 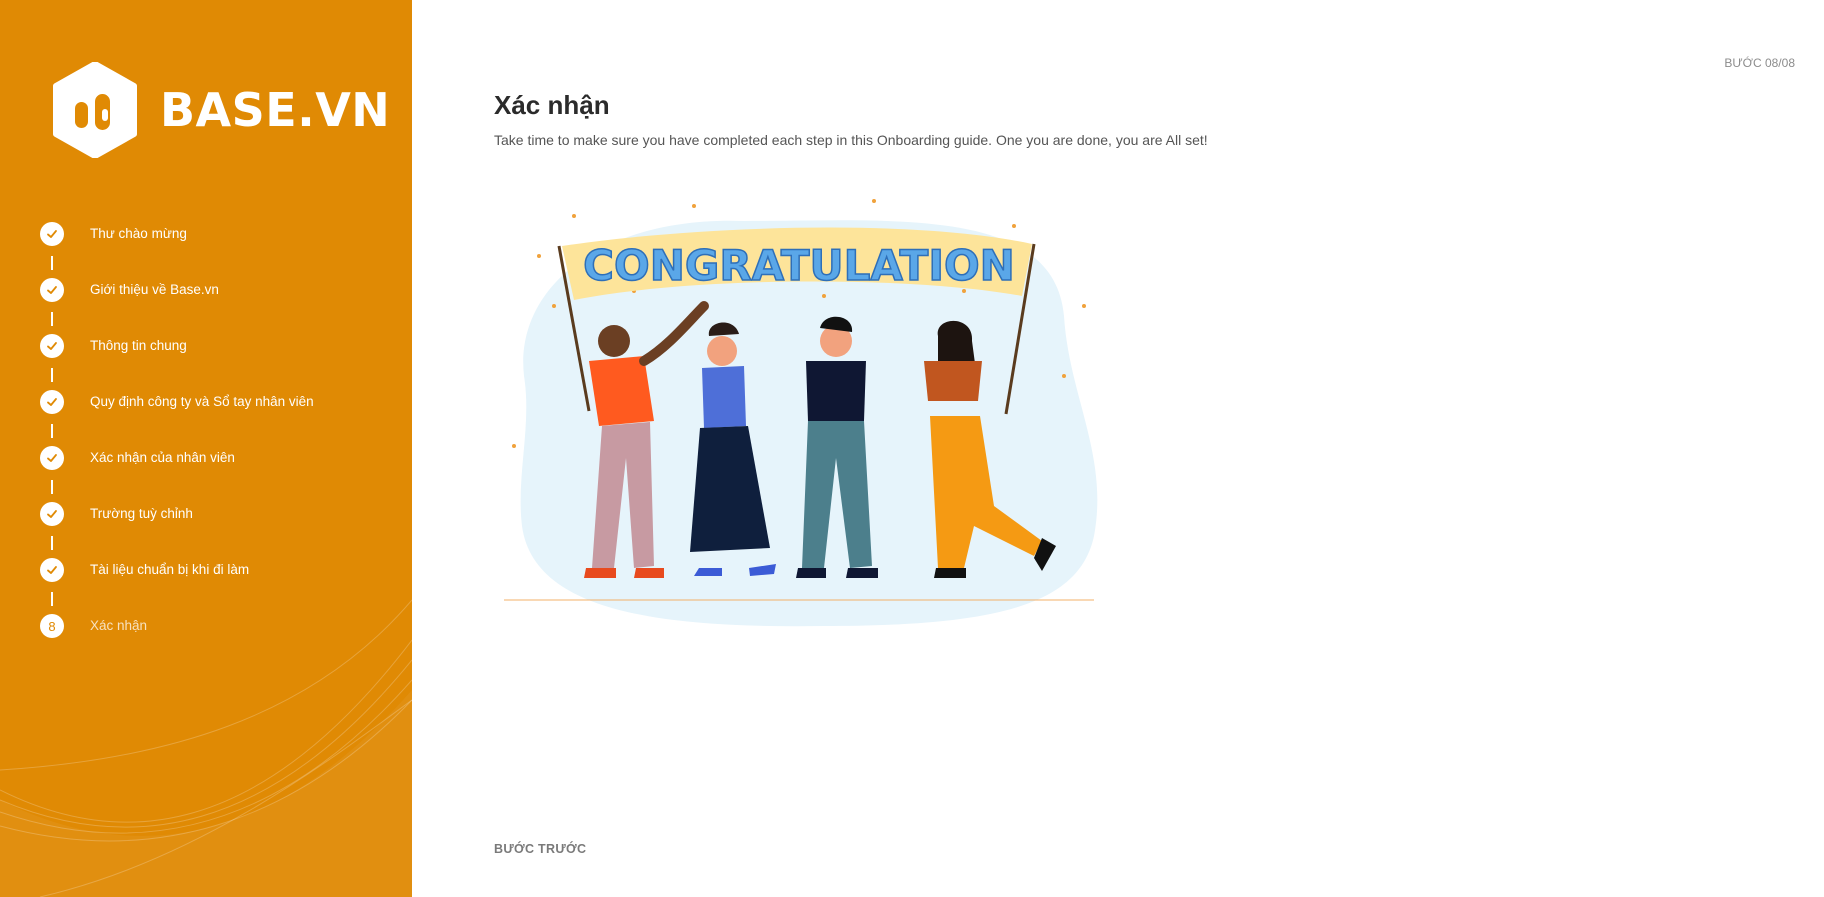 What do you see at coordinates (162, 457) in the screenshot?
I see `sidebar-step-label: Xác nhận của nhân viên` at bounding box center [162, 457].